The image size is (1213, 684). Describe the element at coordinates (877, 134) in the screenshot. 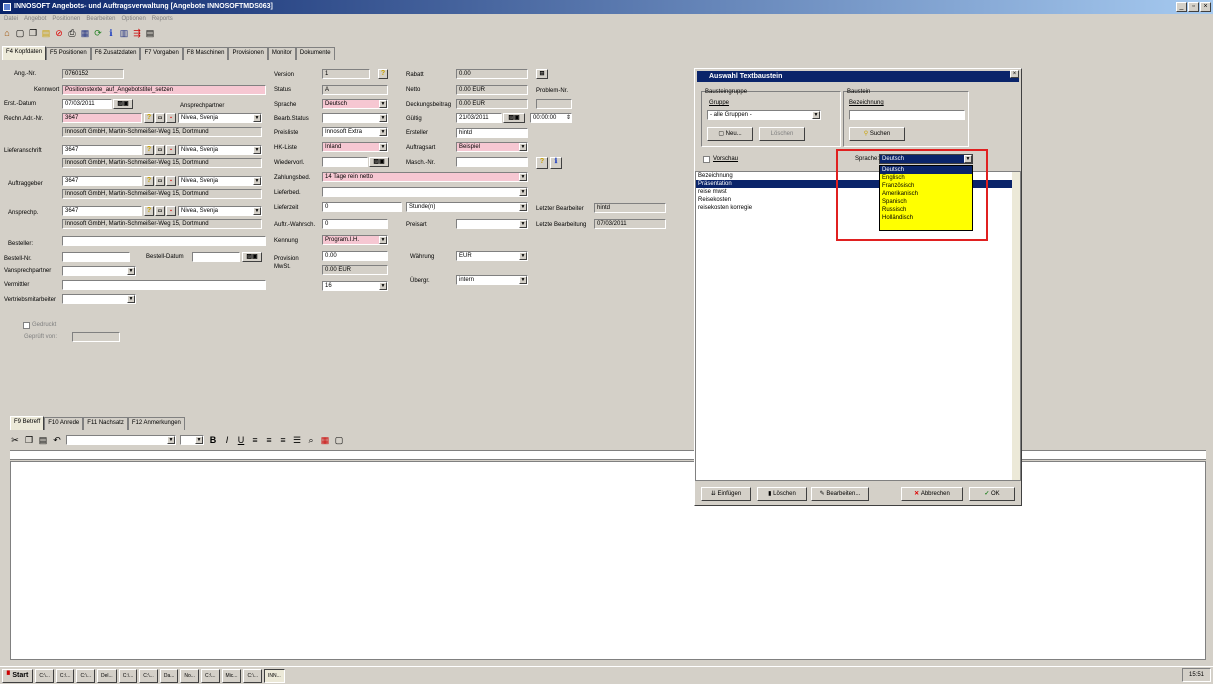

I see `suchen-button: ⚲ Suchen` at that location.